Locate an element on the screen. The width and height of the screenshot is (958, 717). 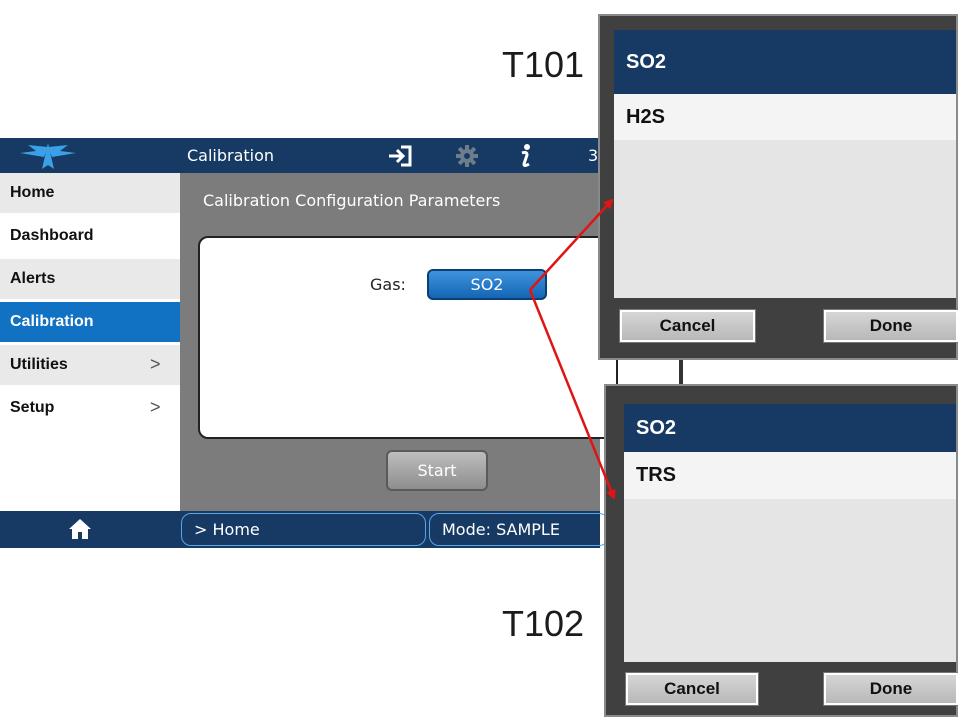
popup-list-t102: SO2 TRS is located at coordinates (790, 533).